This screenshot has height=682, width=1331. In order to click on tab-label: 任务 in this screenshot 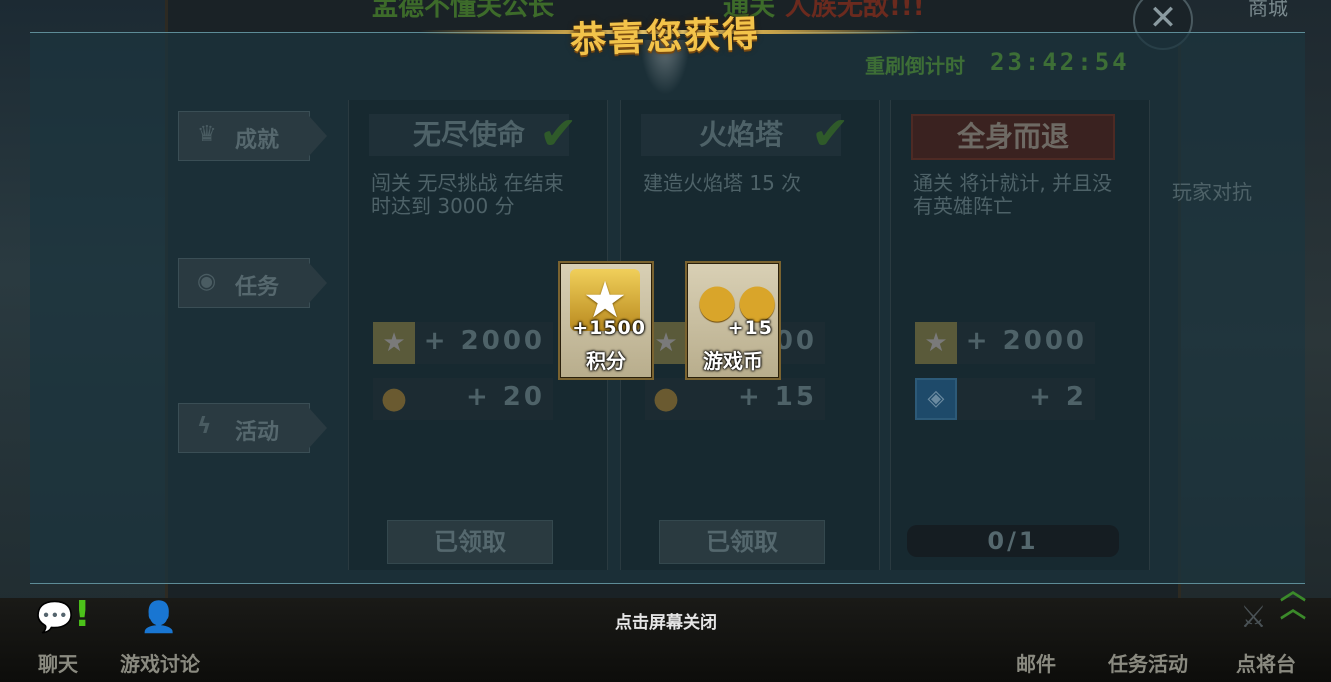, I will do `click(257, 287)`.